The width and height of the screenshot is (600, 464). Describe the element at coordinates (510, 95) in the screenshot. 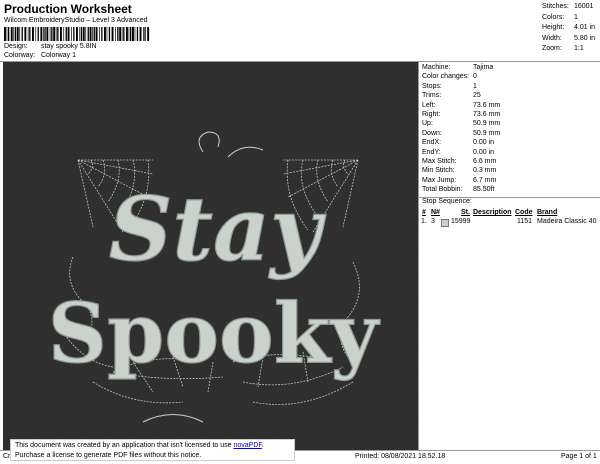

I see `info-row: Trims: 25` at that location.